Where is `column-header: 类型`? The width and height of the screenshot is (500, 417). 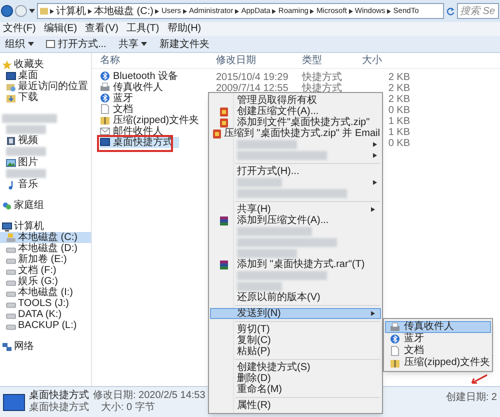 column-header: 类型 is located at coordinates (332, 60).